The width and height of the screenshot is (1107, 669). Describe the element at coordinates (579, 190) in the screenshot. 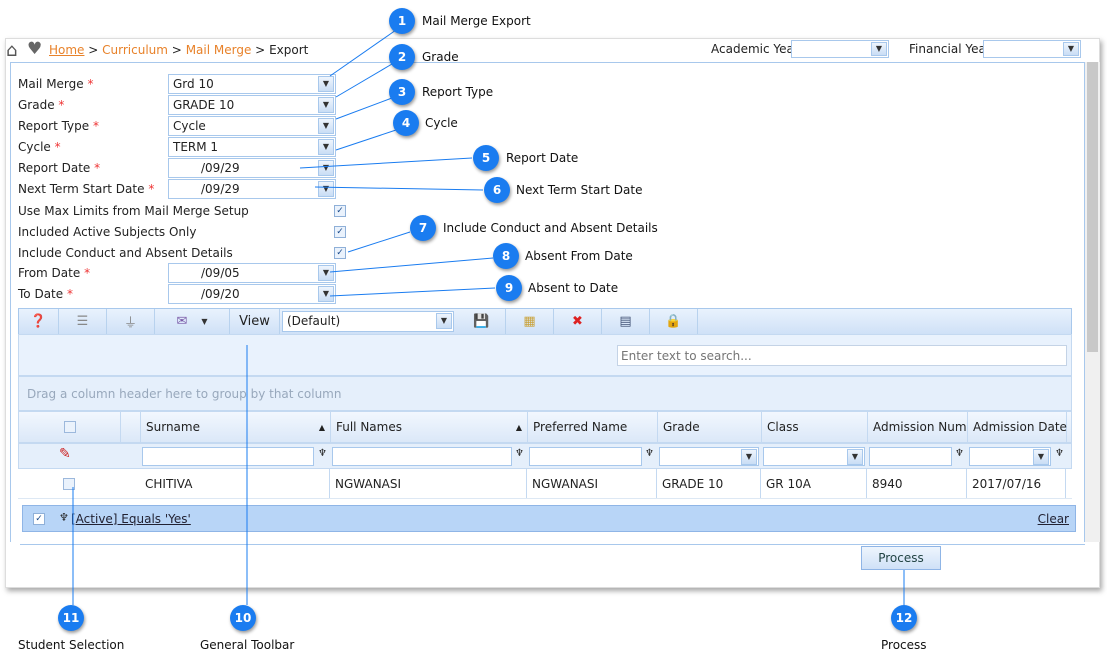

I see `callout-6-label: Next Term Start Date` at that location.